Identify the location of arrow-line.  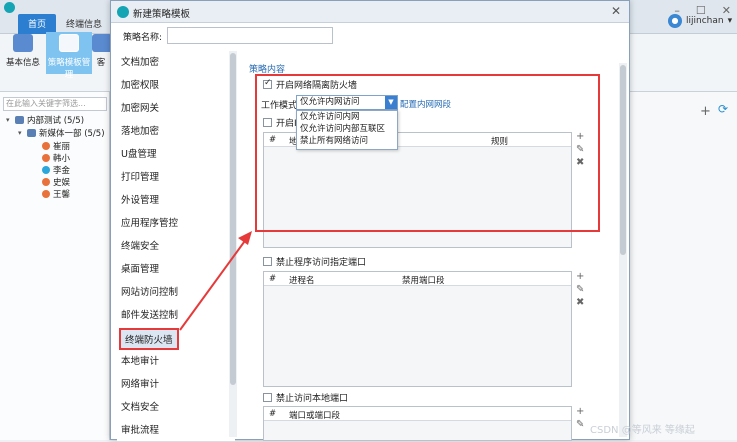
(213, 284).